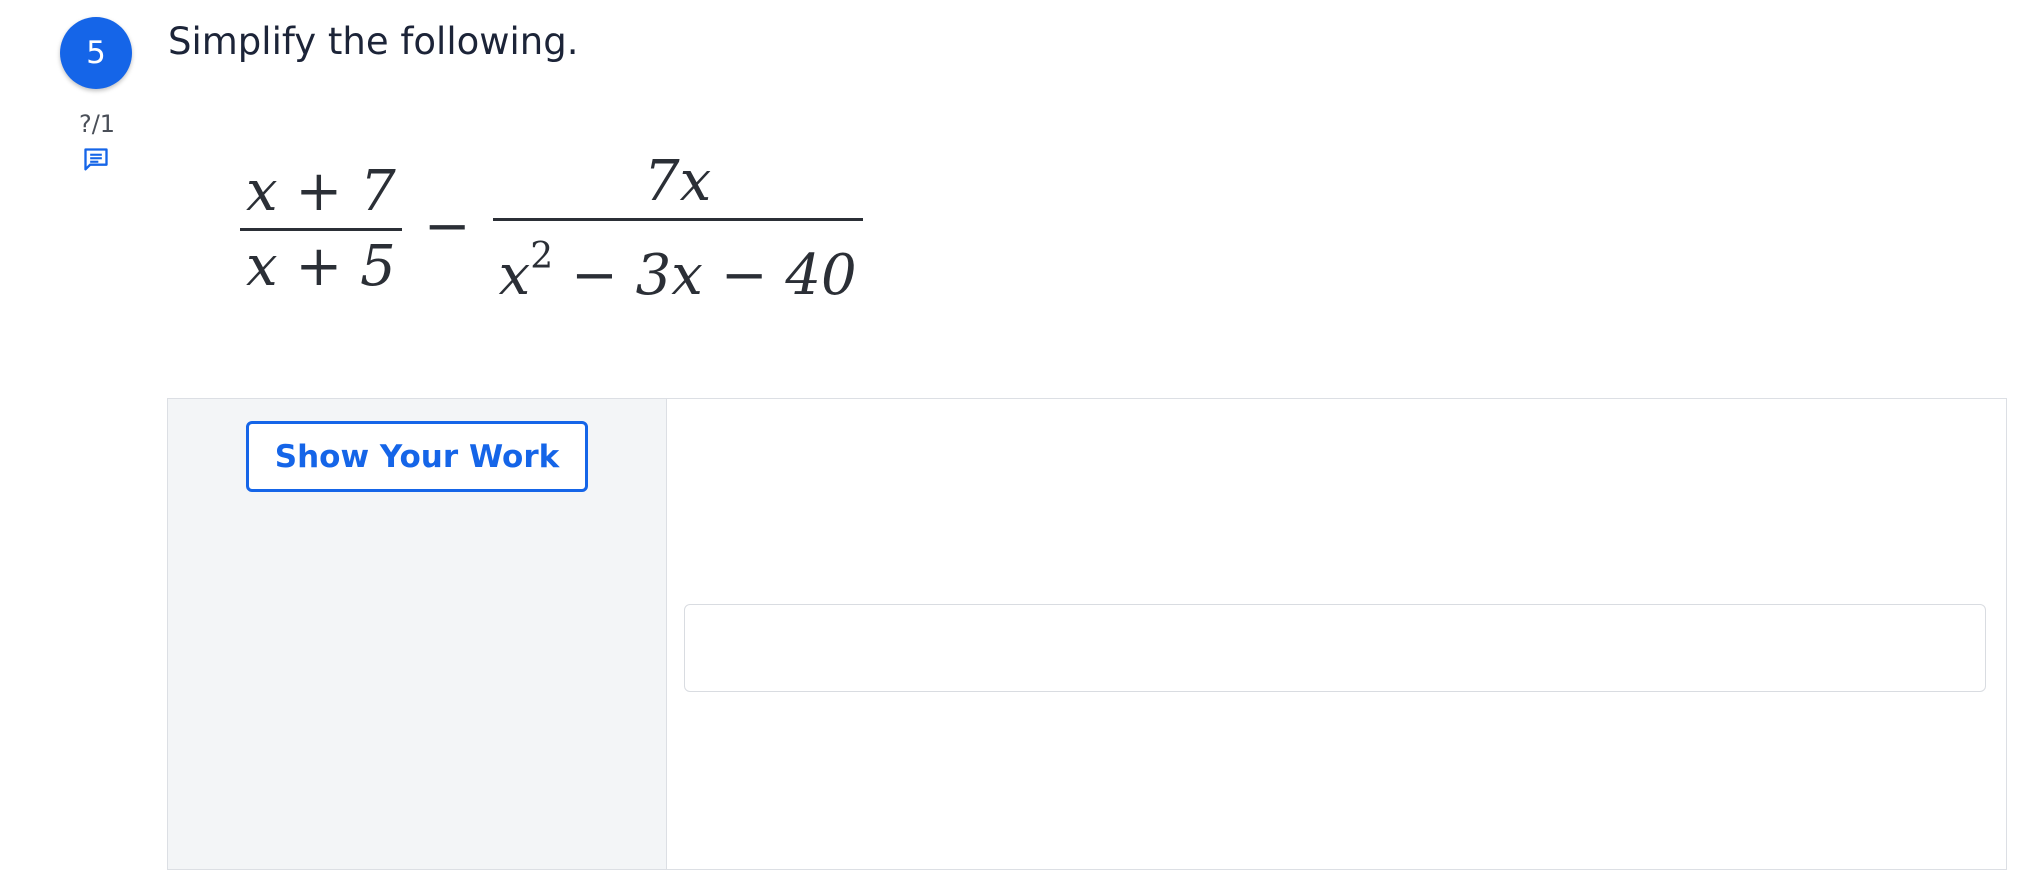 This screenshot has width=2037, height=870. What do you see at coordinates (1335, 648) in the screenshot?
I see `answer-input` at bounding box center [1335, 648].